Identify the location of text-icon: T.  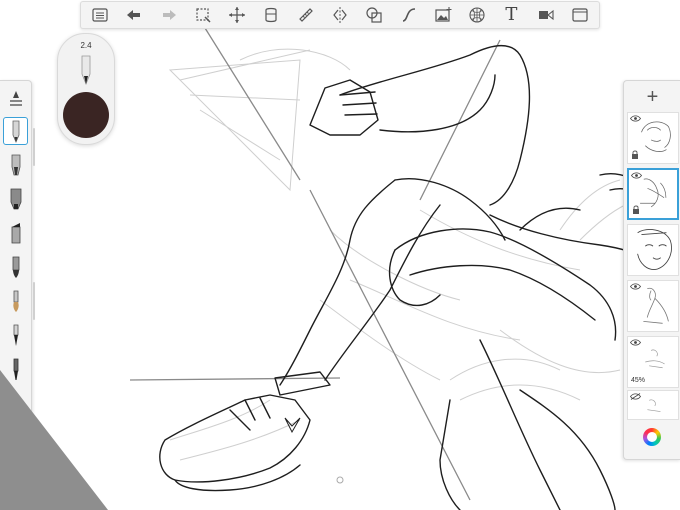
(511, 15).